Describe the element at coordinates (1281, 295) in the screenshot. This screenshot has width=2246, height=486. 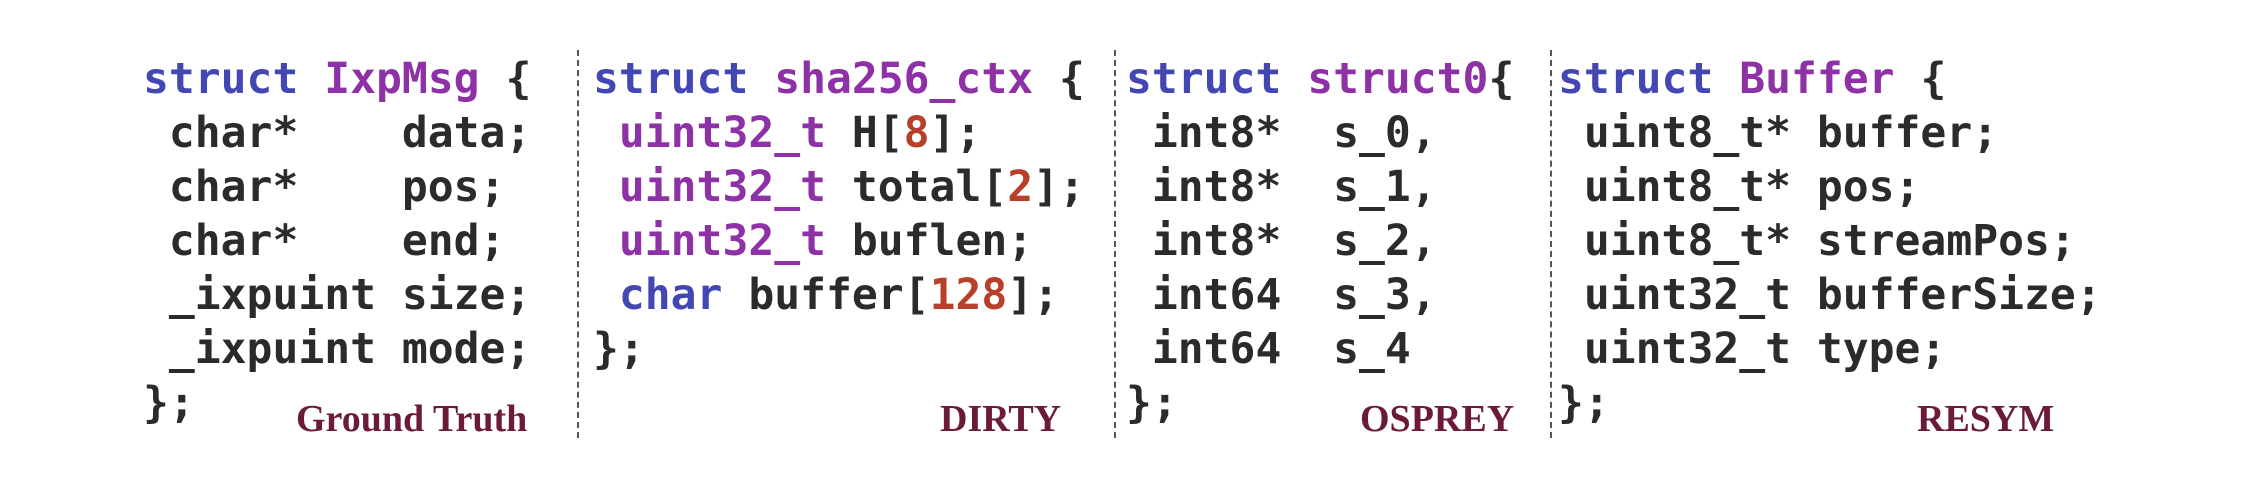
I see `code-token: int64 s_3,` at that location.